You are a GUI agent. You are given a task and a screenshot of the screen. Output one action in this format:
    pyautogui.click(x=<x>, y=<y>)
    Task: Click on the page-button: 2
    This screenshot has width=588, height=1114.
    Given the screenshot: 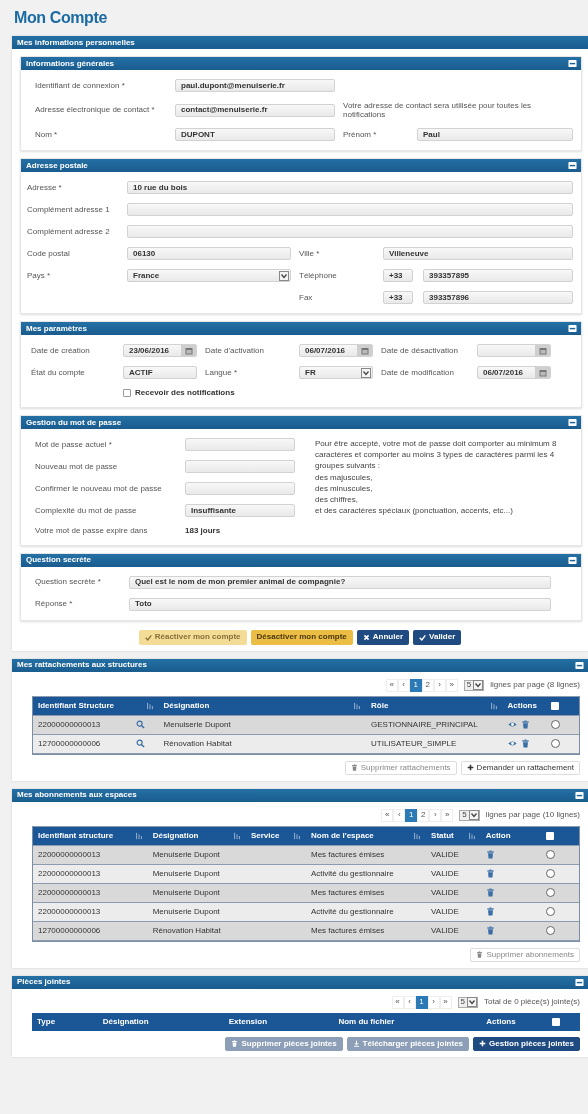 What is the action you would take?
    pyautogui.click(x=423, y=815)
    